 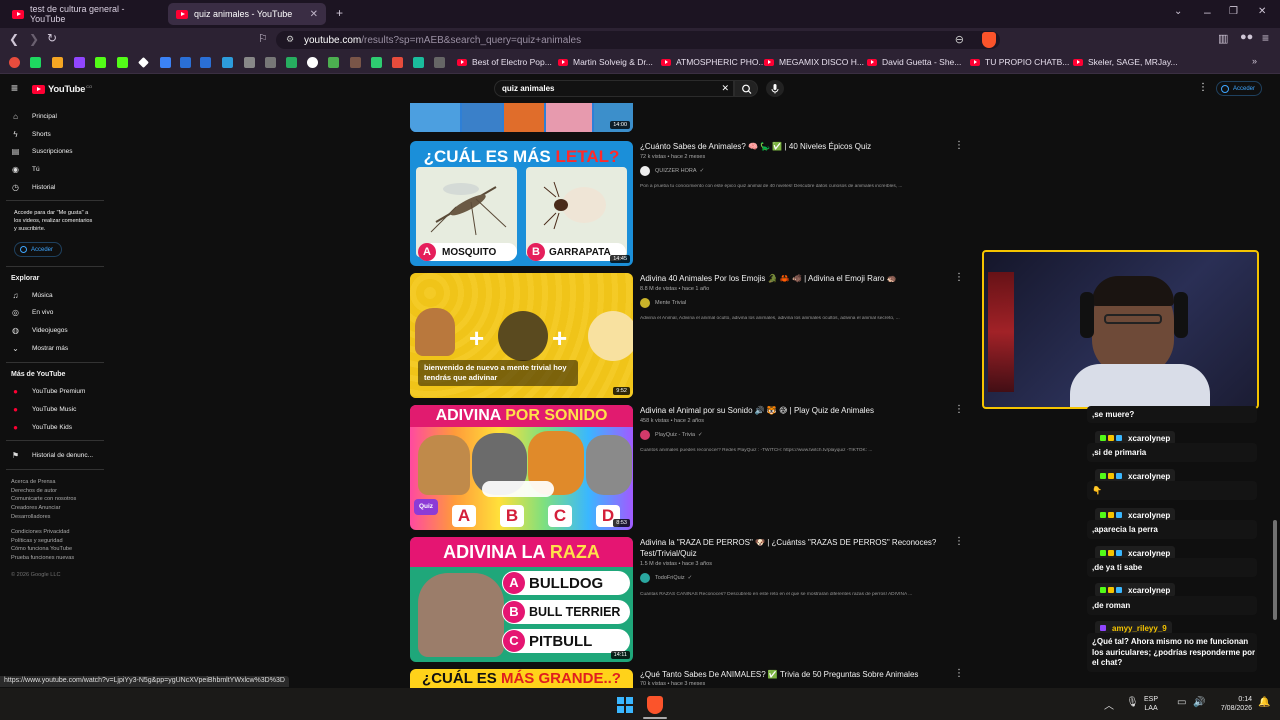 I want to click on sidebar-item-premium: ● YouTube Premium, so click(x=54, y=391).